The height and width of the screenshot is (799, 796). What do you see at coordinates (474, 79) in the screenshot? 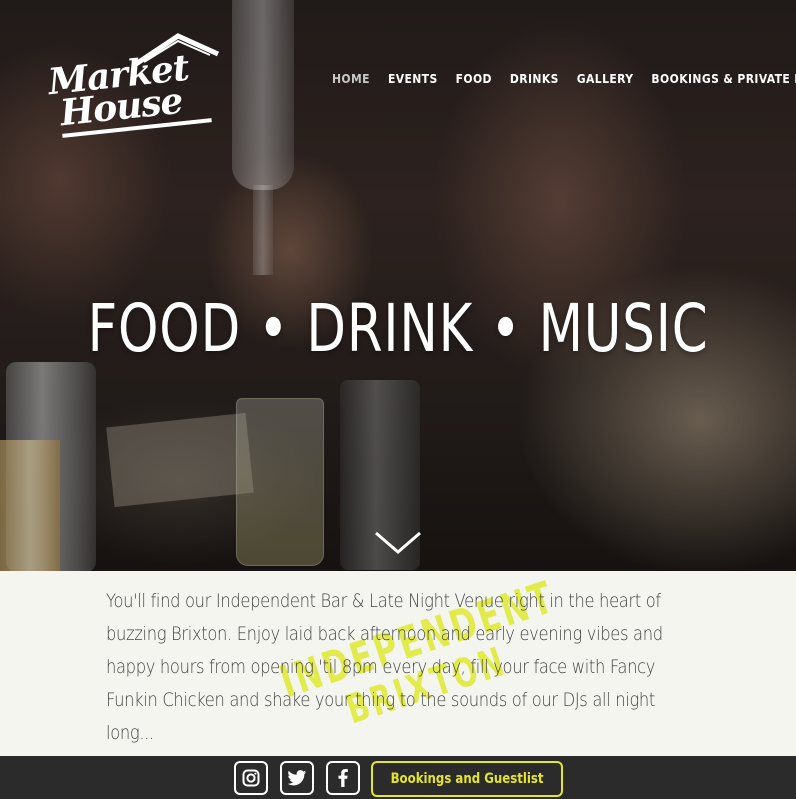
I see `nav-item-food: FOOD` at bounding box center [474, 79].